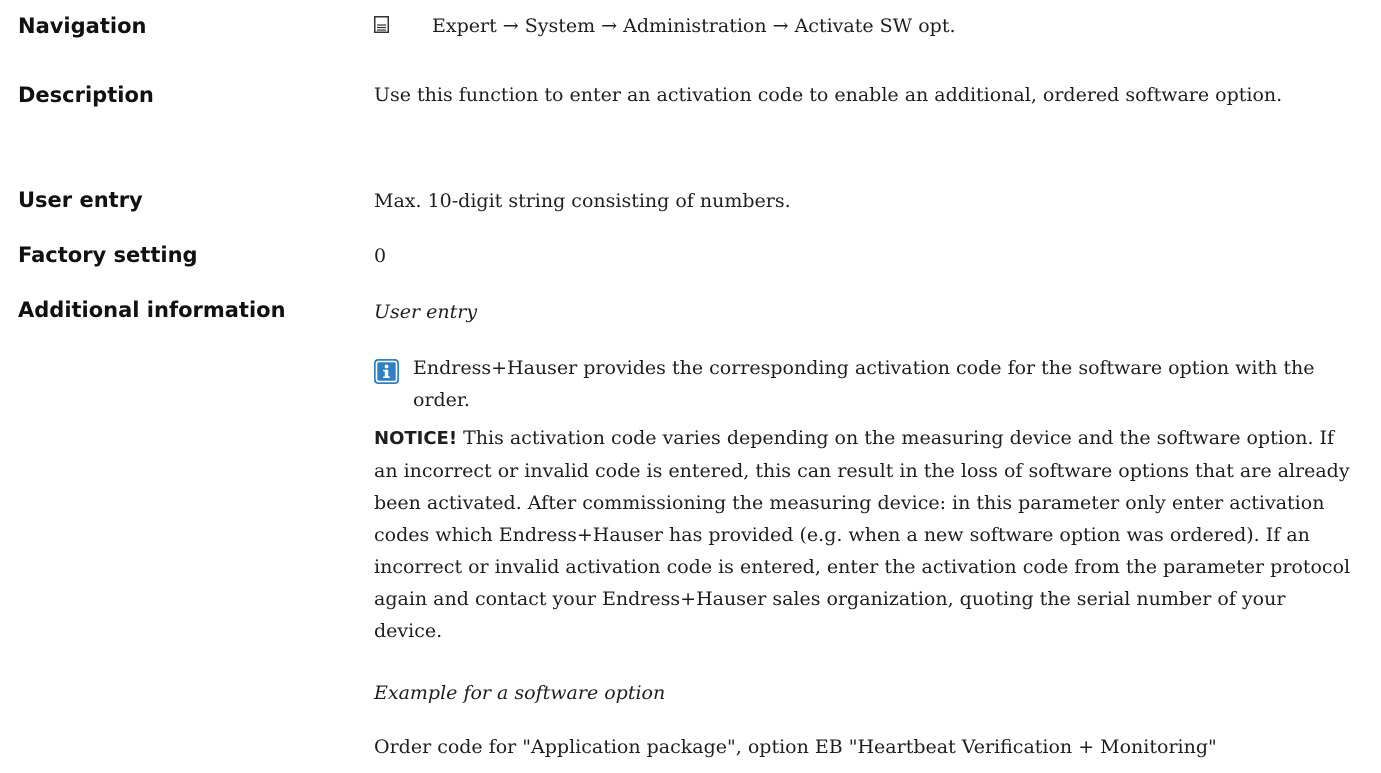 This screenshot has height=773, width=1381. Describe the element at coordinates (520, 693) in the screenshot. I see `example-heading: Example for a software option` at that location.